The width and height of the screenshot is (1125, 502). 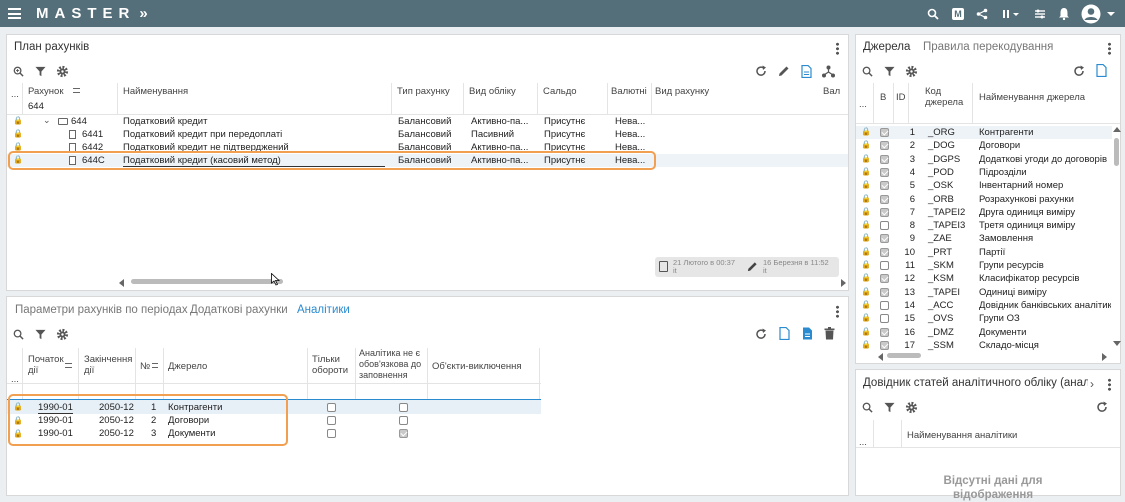 What do you see at coordinates (883, 97) in the screenshot?
I see `column-header-b: В` at bounding box center [883, 97].